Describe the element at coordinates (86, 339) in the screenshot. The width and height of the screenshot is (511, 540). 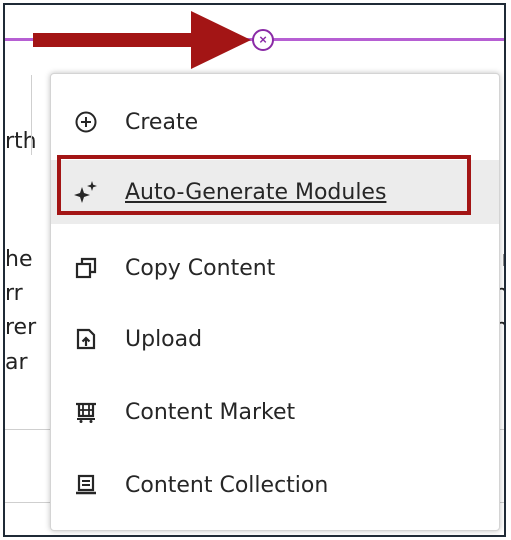
I see `upload-icon` at that location.